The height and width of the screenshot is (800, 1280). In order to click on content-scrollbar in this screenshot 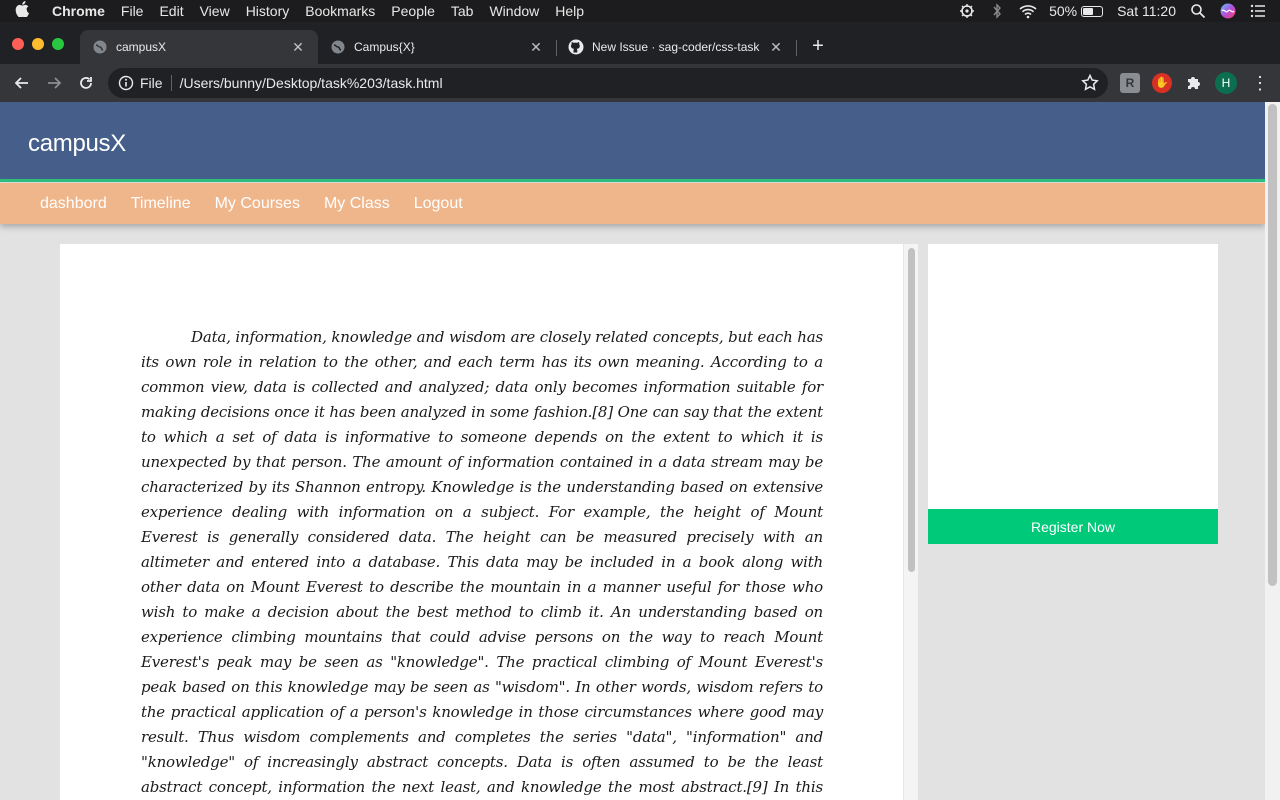, I will do `click(910, 522)`.